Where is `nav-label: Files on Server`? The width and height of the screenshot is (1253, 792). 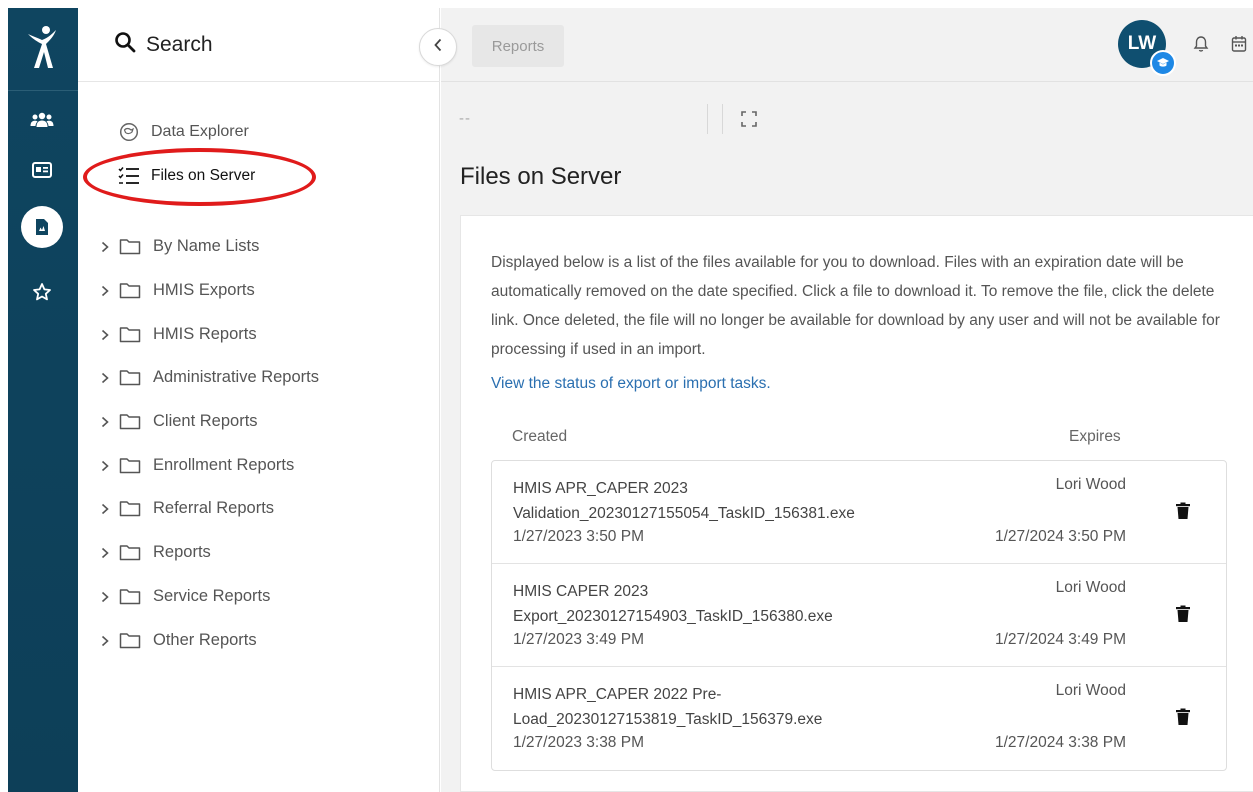
nav-label: Files on Server is located at coordinates (203, 175).